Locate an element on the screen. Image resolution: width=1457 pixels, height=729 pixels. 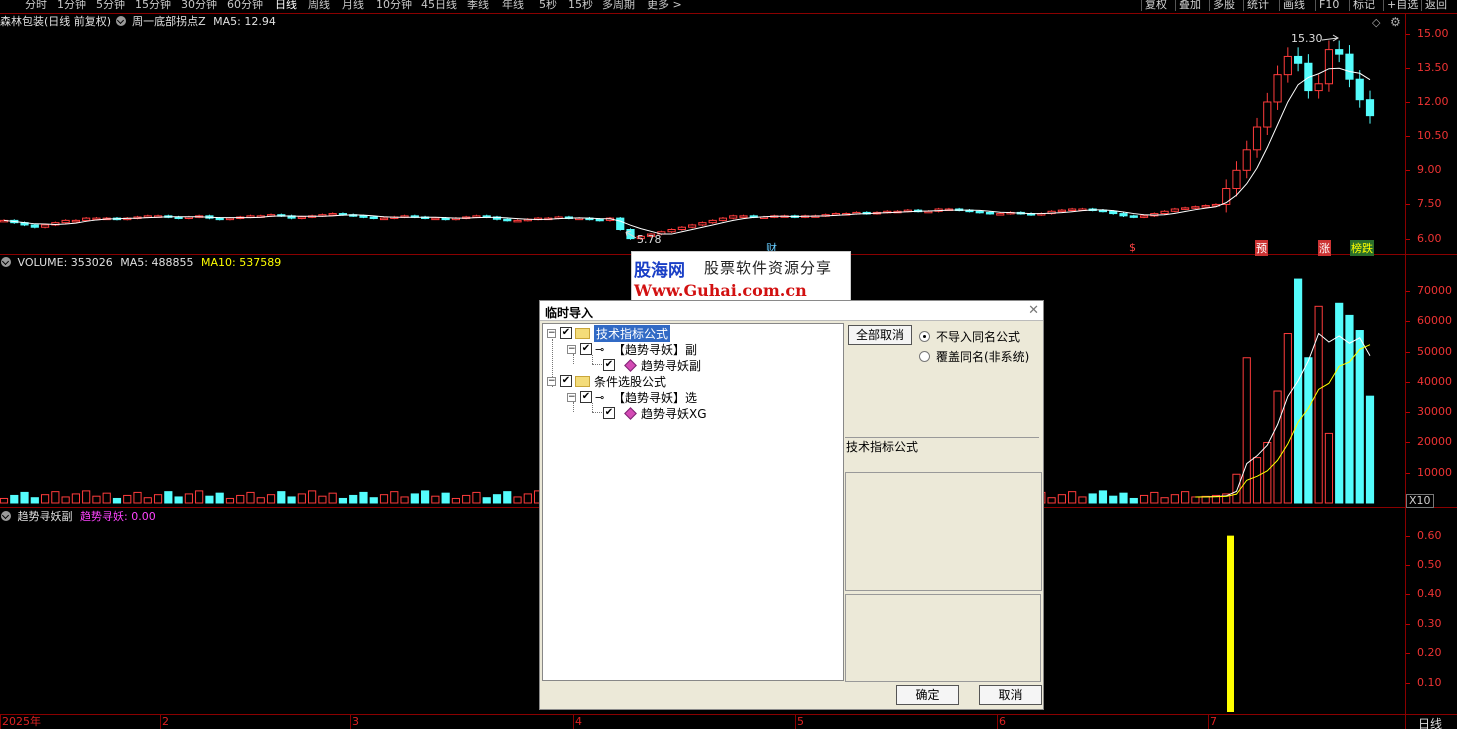
tree-item-selection-formula: − ✔ 条件选股公式 is located at coordinates (606, 381).